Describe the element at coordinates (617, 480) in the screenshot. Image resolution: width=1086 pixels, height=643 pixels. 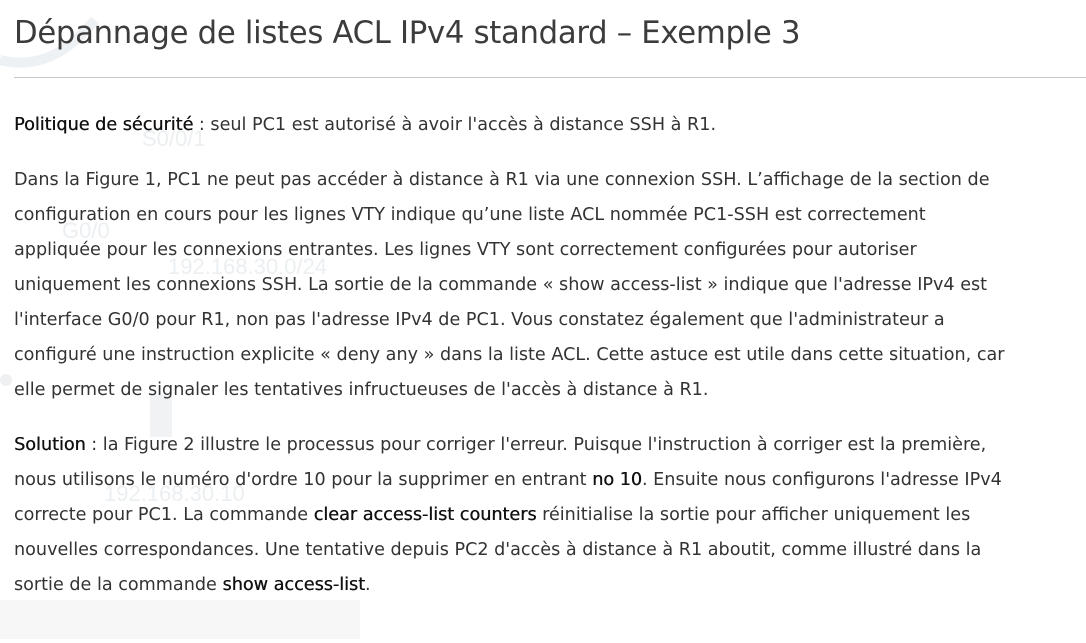
I see `command-no-10: no 10` at that location.